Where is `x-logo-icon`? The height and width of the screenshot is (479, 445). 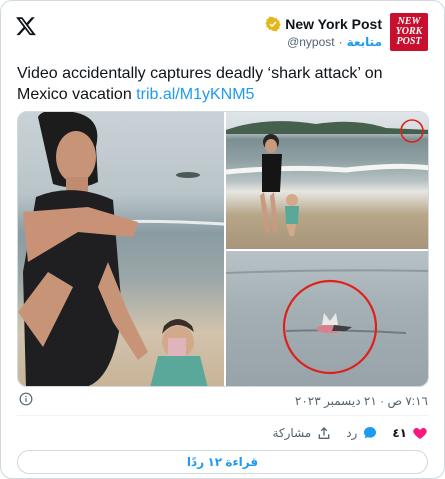
x-logo-icon is located at coordinates (26, 26).